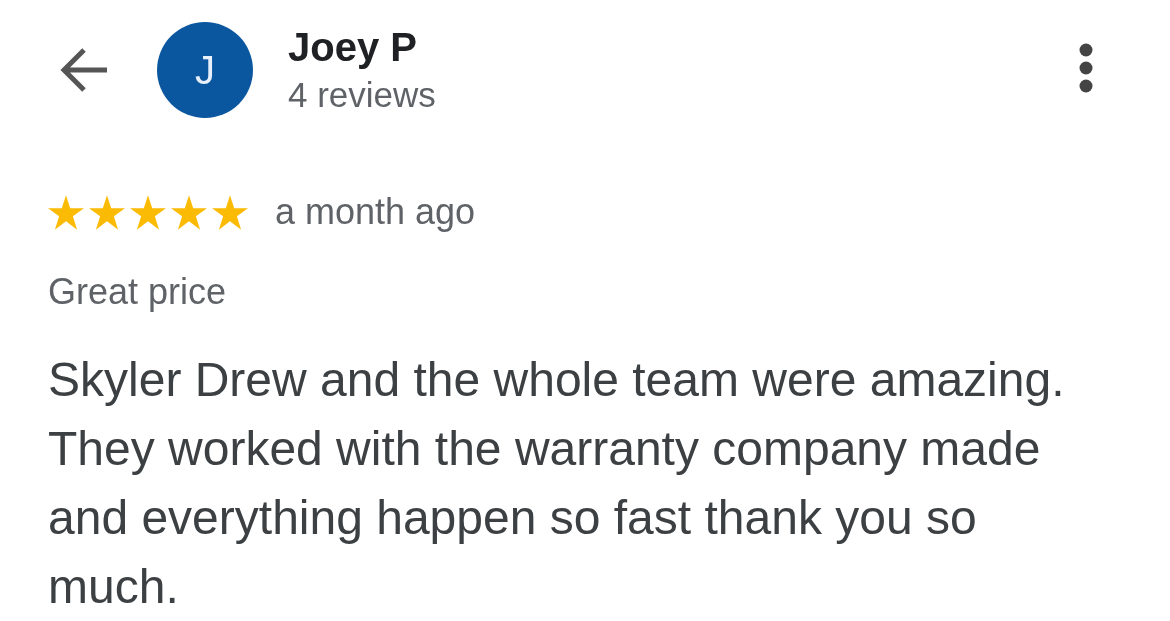 This screenshot has height=621, width=1170. I want to click on review-time: a month ago, so click(375, 212).